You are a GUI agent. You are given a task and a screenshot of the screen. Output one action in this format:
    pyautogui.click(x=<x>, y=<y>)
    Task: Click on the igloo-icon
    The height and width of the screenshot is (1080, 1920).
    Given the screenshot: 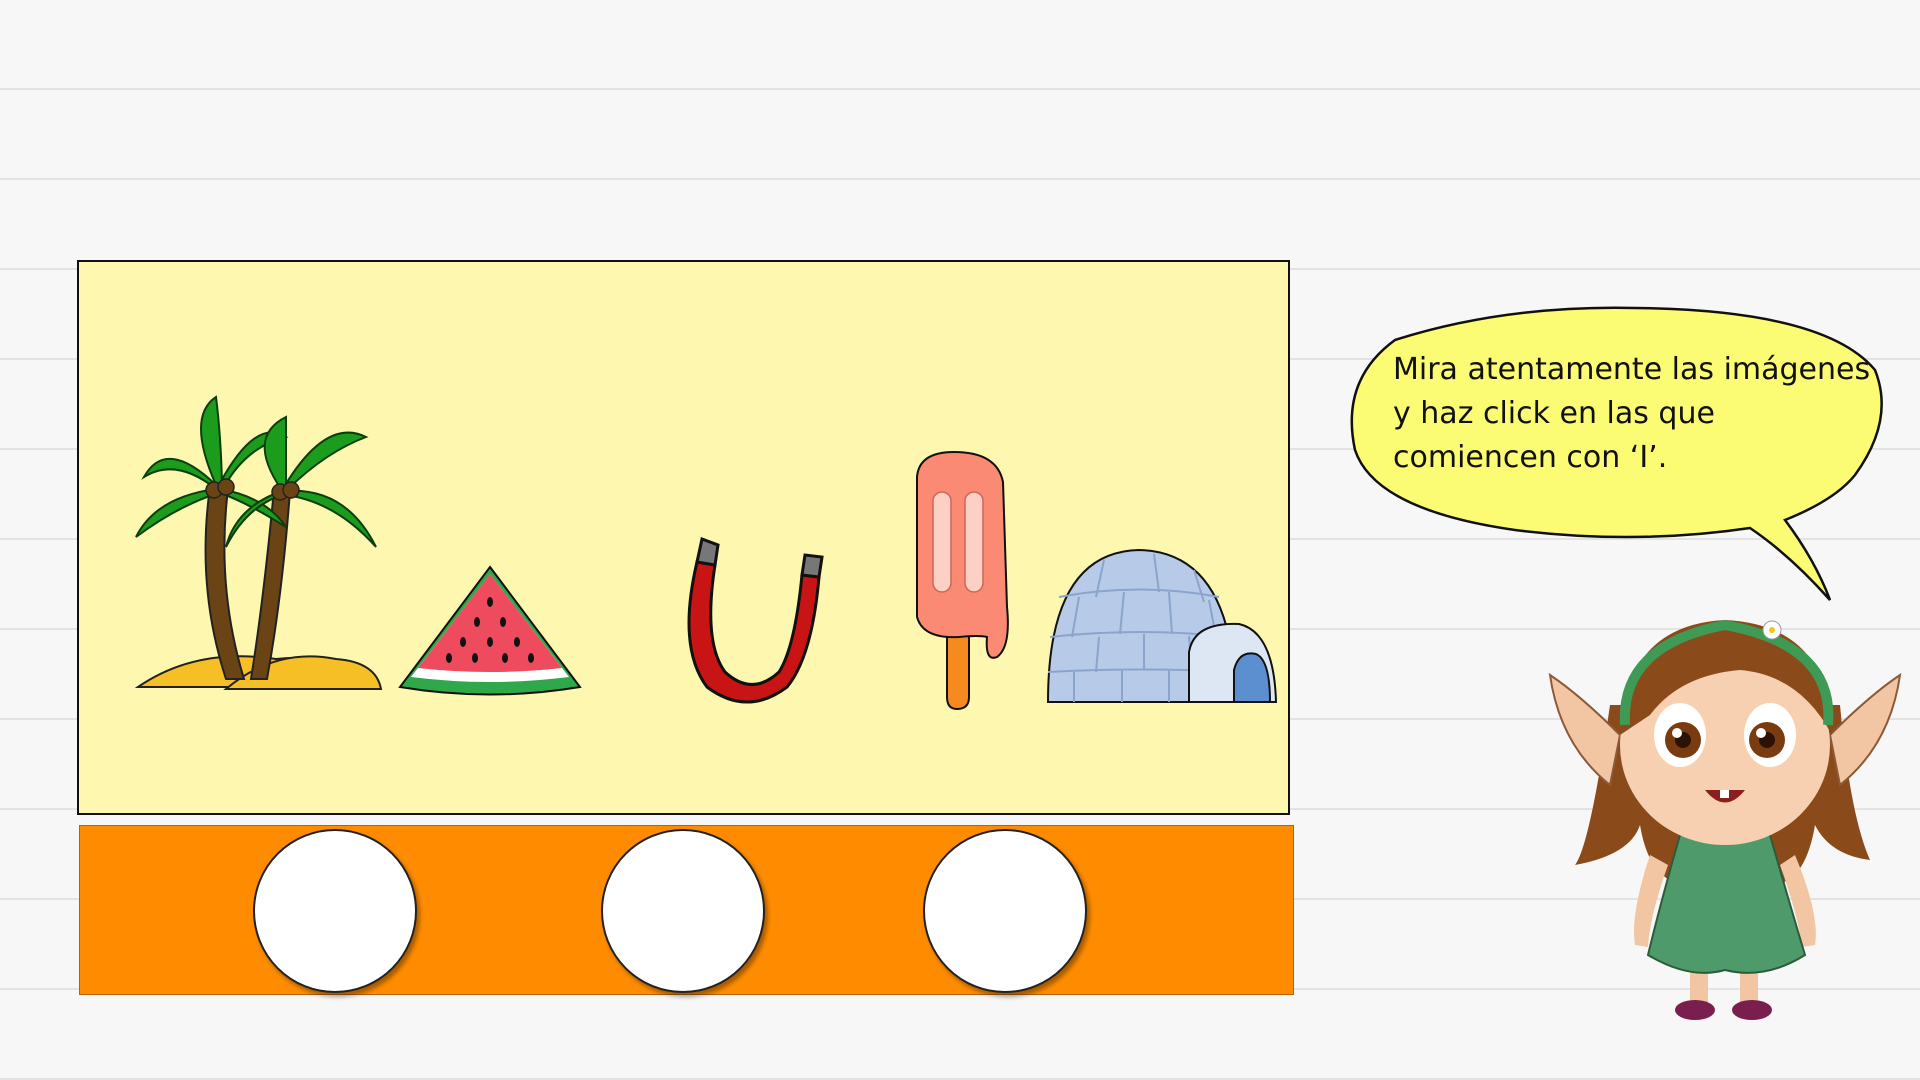 What is the action you would take?
    pyautogui.click(x=1162, y=625)
    